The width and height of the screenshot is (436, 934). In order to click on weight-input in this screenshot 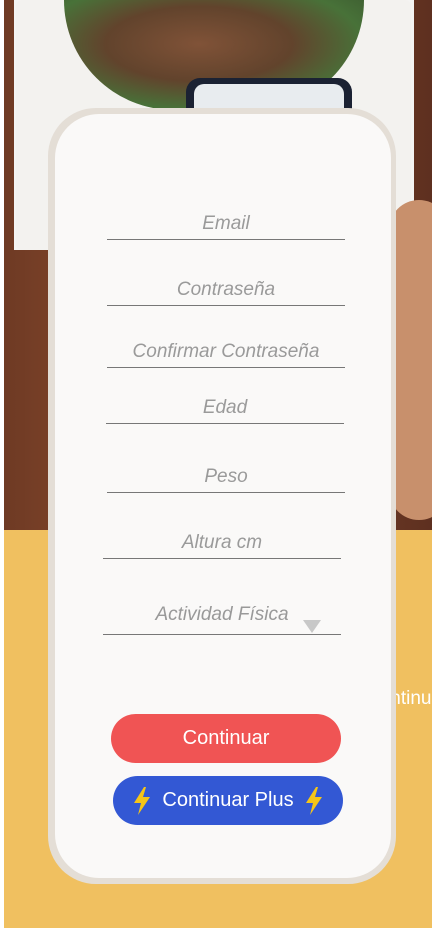, I will do `click(226, 477)`.